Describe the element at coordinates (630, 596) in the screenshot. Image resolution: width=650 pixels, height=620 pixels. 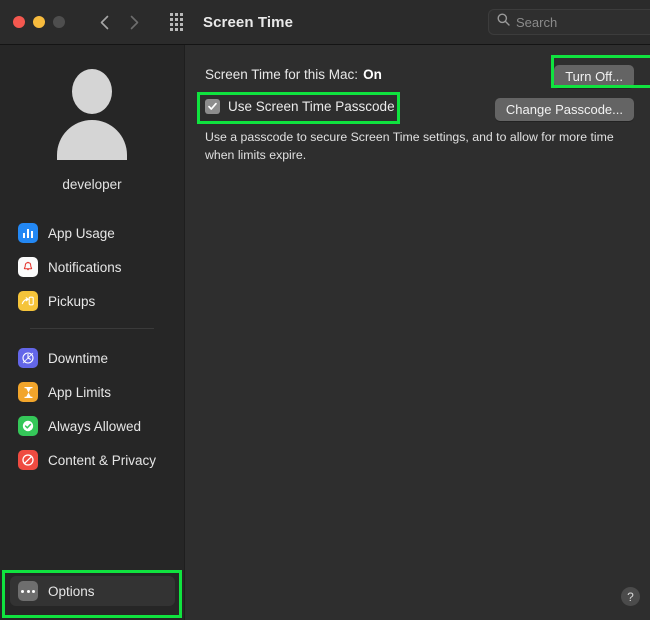
I see `help-button: ?` at that location.